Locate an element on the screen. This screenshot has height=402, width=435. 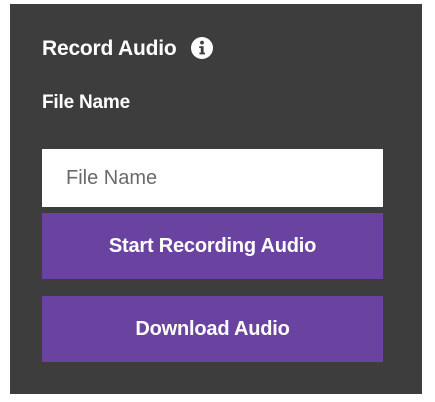
download-audio-label: Download Audio is located at coordinates (212, 328).